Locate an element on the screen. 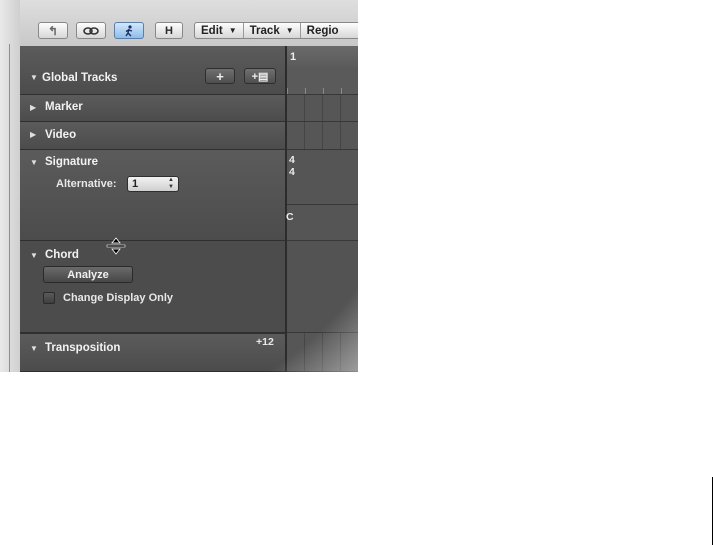  region-menu-label: Regio is located at coordinates (322, 30).